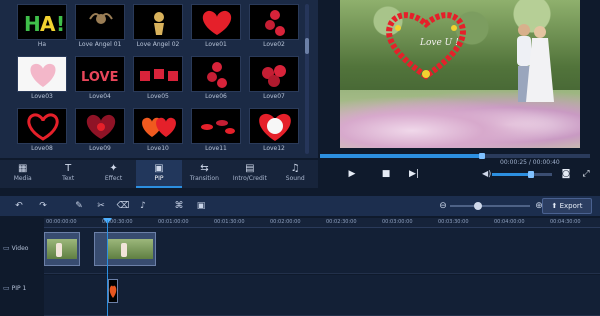 Image resolution: width=600 pixels, height=316 pixels. What do you see at coordinates (79, 206) in the screenshot?
I see `edit-icon: ✎` at bounding box center [79, 206].